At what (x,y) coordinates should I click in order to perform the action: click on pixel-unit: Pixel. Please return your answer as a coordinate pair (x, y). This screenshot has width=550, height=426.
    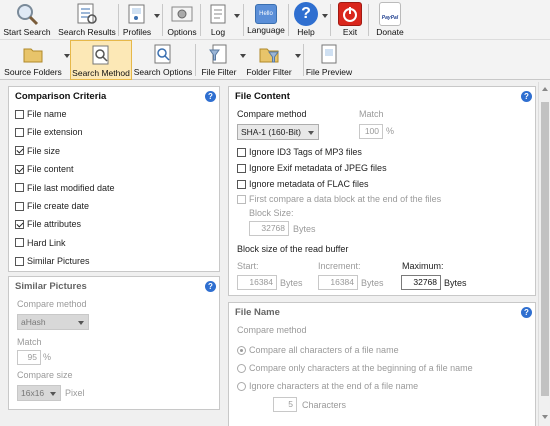
    Looking at the image, I should click on (75, 393).